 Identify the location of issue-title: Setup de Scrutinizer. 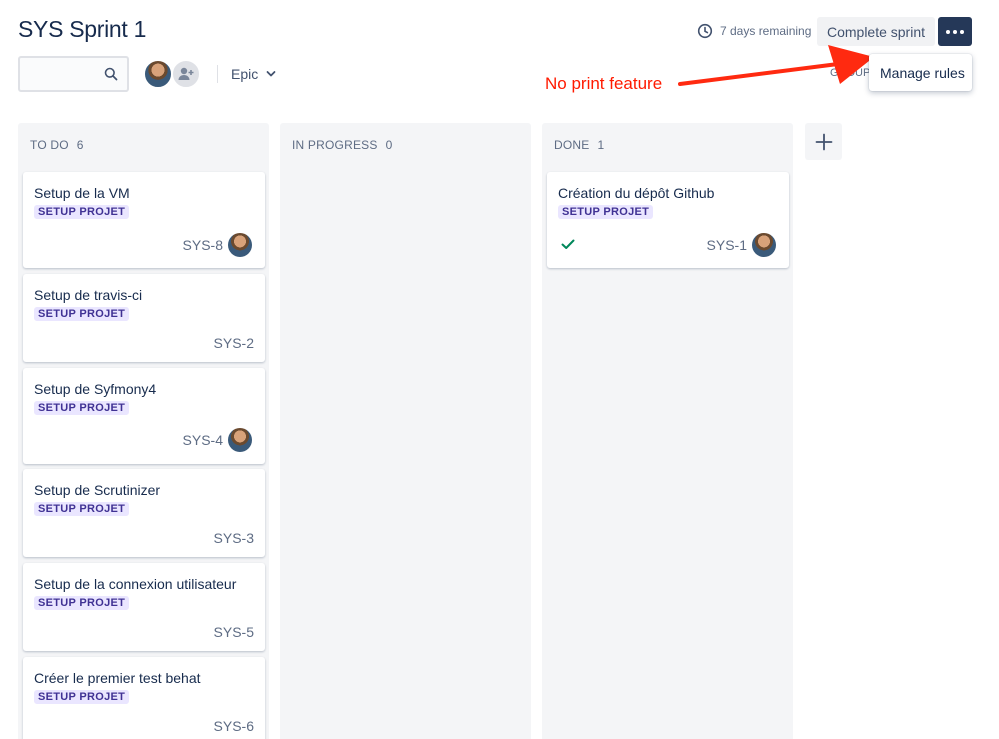
(97, 490).